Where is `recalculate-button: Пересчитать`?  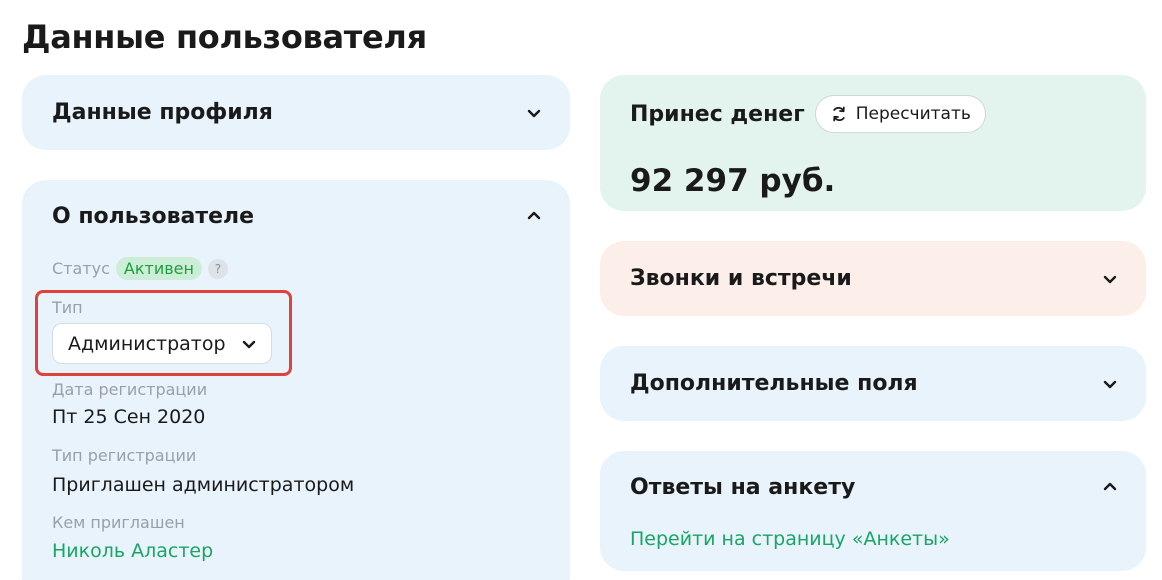
recalculate-button: Пересчитать is located at coordinates (900, 114).